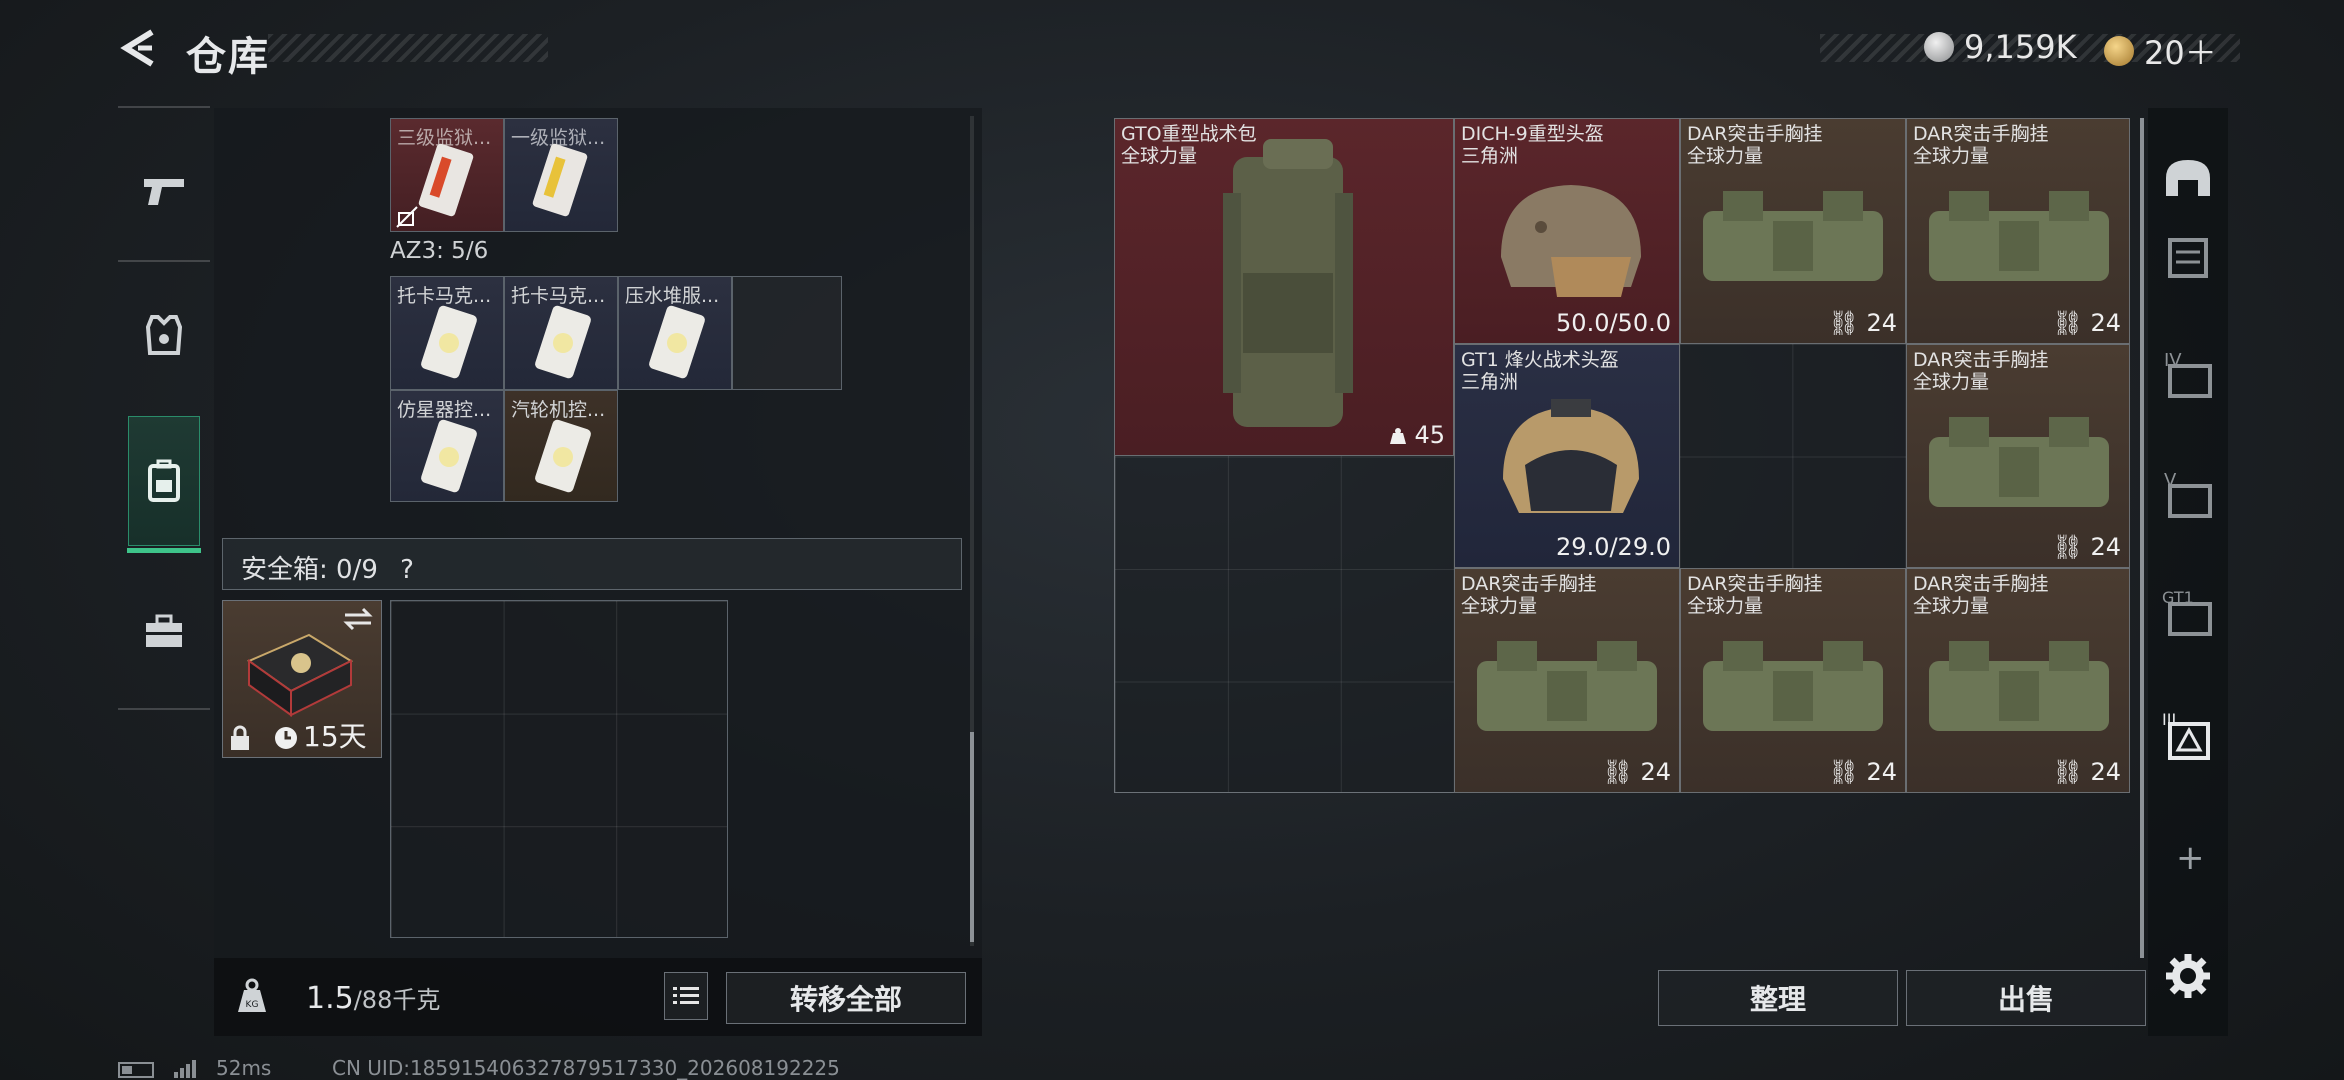 This screenshot has width=2344, height=1080. What do you see at coordinates (559, 769) in the screenshot?
I see `safe-box-grid` at bounding box center [559, 769].